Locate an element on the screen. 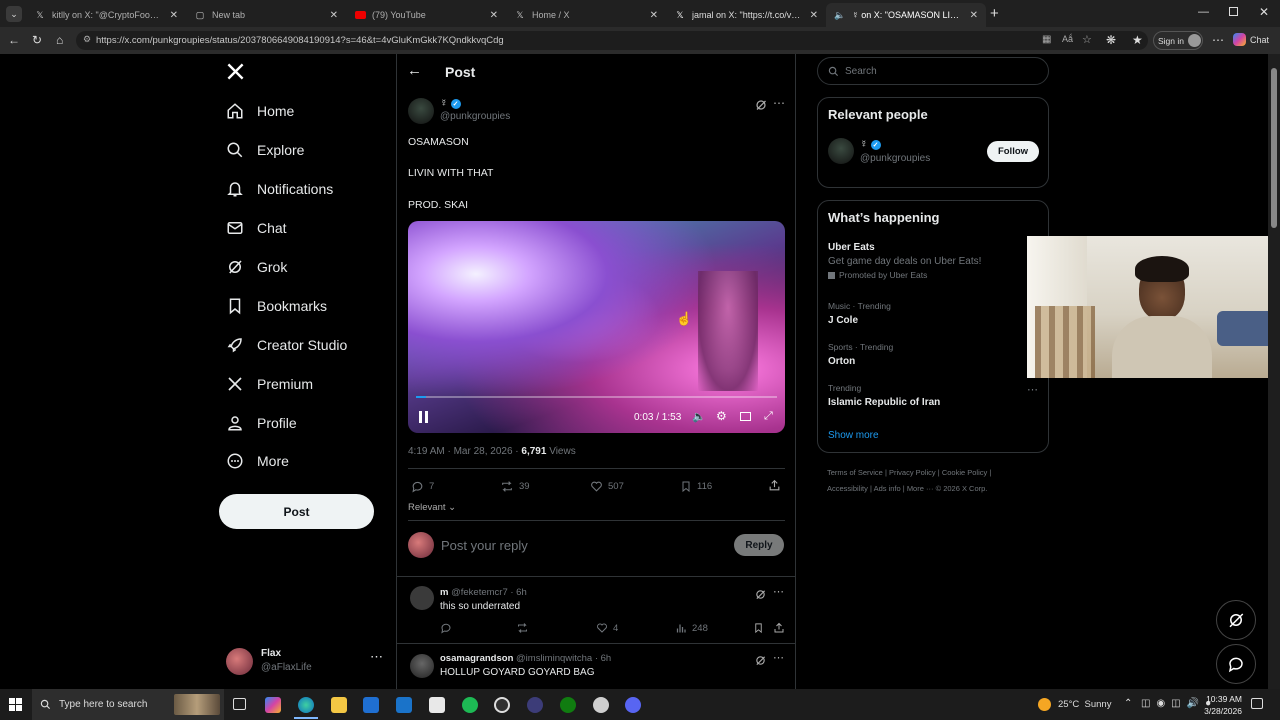 The height and width of the screenshot is (720, 1280). notifications-icon is located at coordinates (1257, 703).